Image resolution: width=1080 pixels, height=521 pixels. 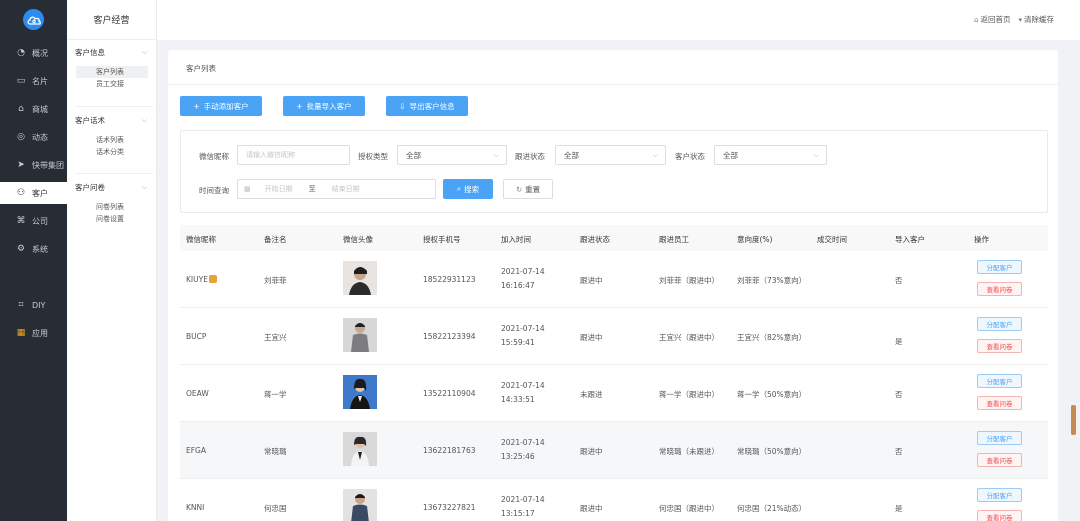 What do you see at coordinates (33, 19) in the screenshot?
I see `app-logo` at bounding box center [33, 19].